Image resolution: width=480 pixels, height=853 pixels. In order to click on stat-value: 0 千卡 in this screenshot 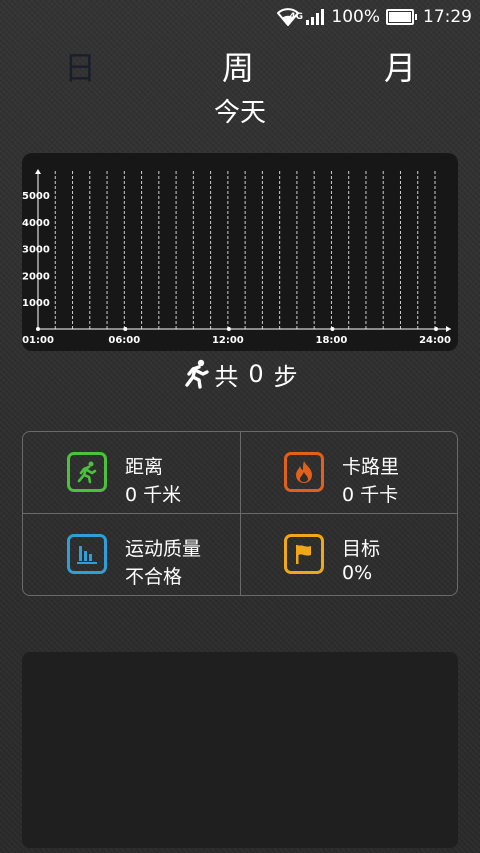, I will do `click(370, 495)`.